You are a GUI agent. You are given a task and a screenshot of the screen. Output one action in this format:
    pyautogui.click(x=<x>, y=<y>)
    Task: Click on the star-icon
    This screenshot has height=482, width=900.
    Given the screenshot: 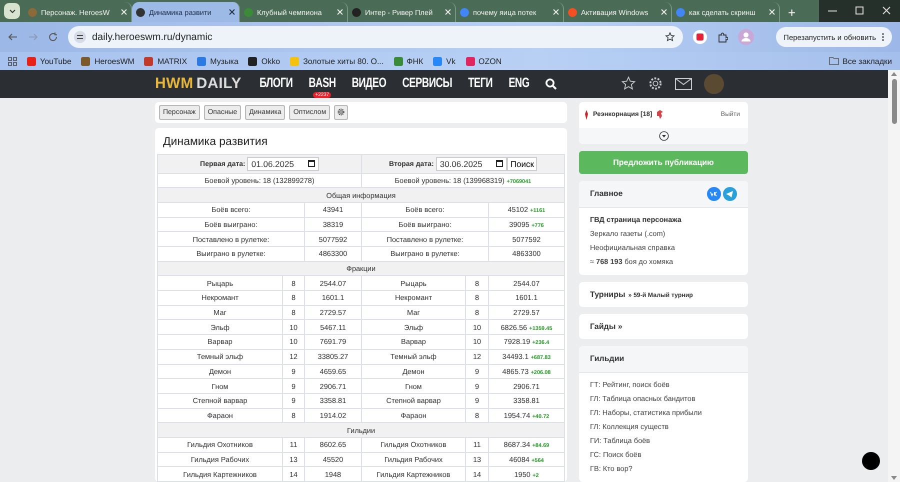 What is the action you would take?
    pyautogui.click(x=670, y=37)
    